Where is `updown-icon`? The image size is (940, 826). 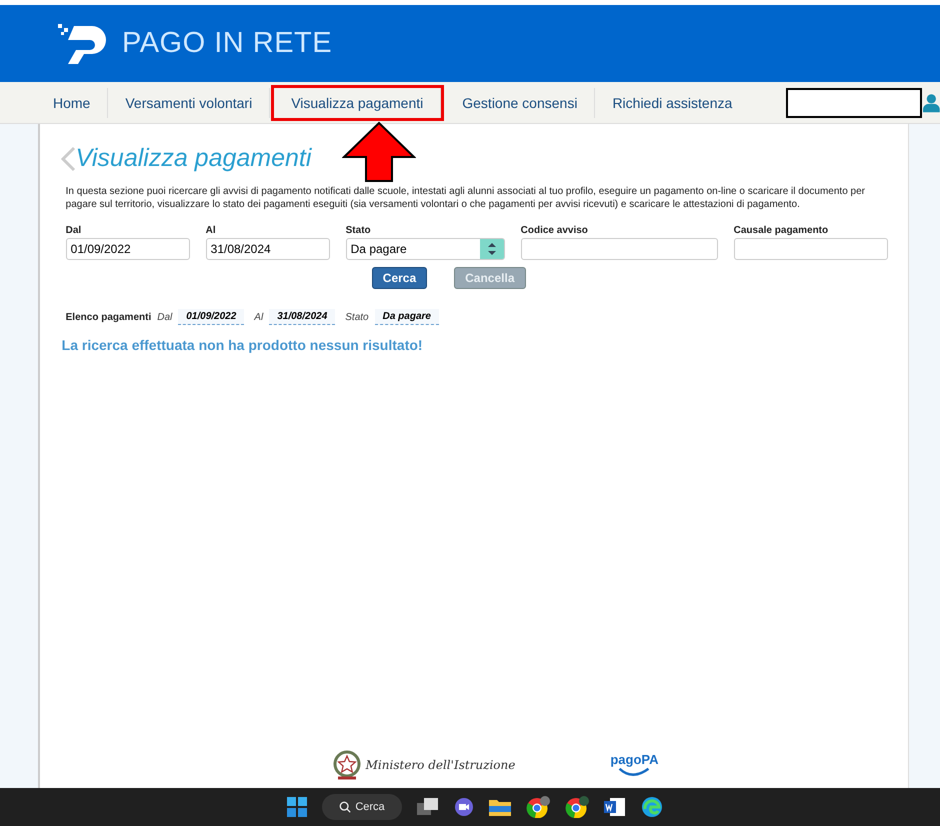
updown-icon is located at coordinates (492, 249).